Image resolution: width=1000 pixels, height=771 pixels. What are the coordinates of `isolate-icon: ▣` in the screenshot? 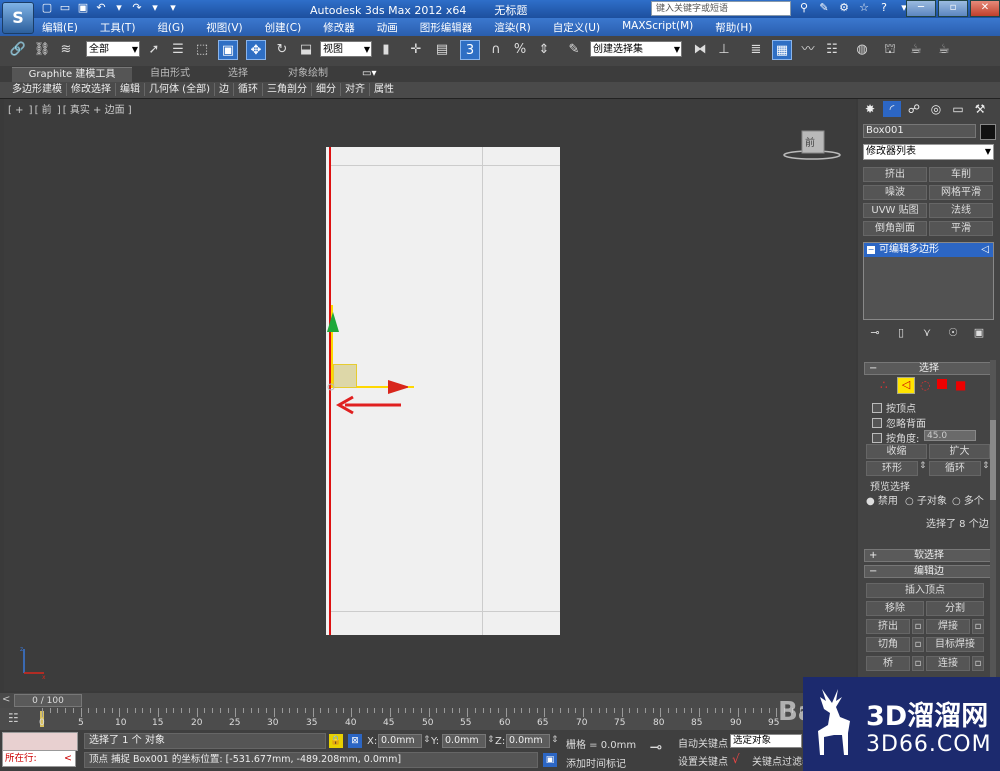 It's located at (550, 760).